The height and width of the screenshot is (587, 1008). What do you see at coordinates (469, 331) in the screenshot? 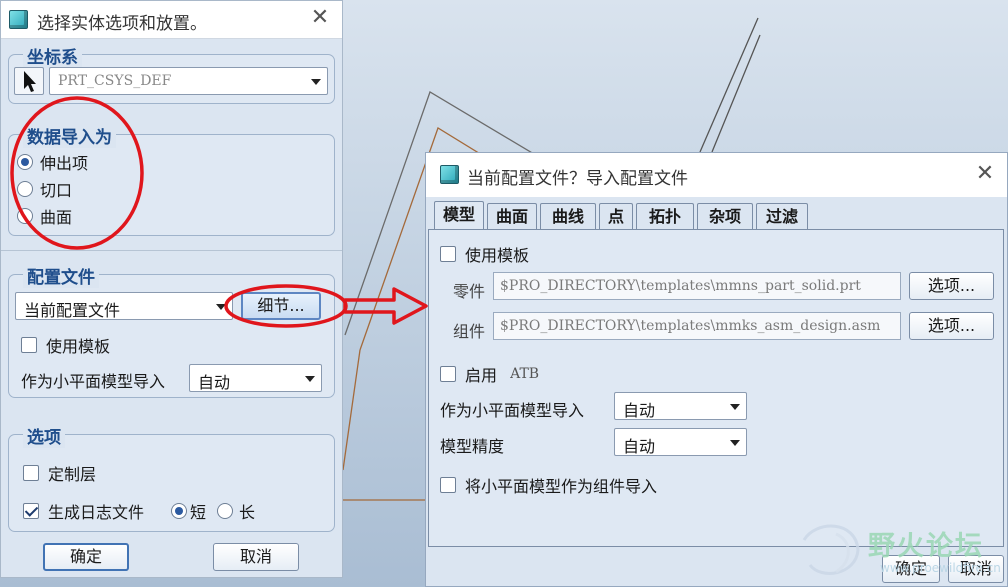
I see `assembly-label: 组件` at bounding box center [469, 331].